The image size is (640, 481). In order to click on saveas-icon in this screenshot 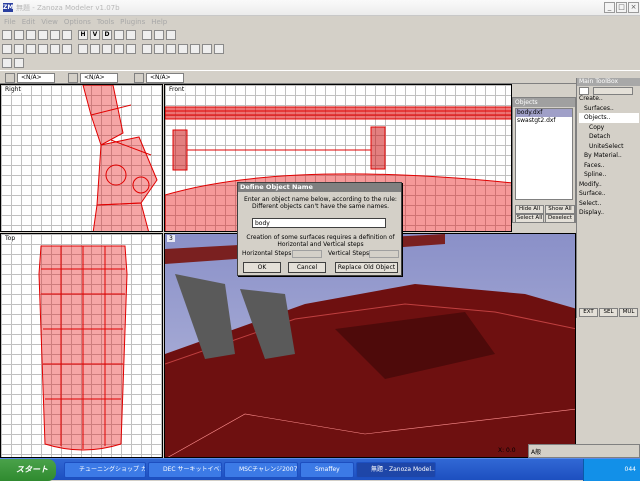, I will do `click(43, 35)`.